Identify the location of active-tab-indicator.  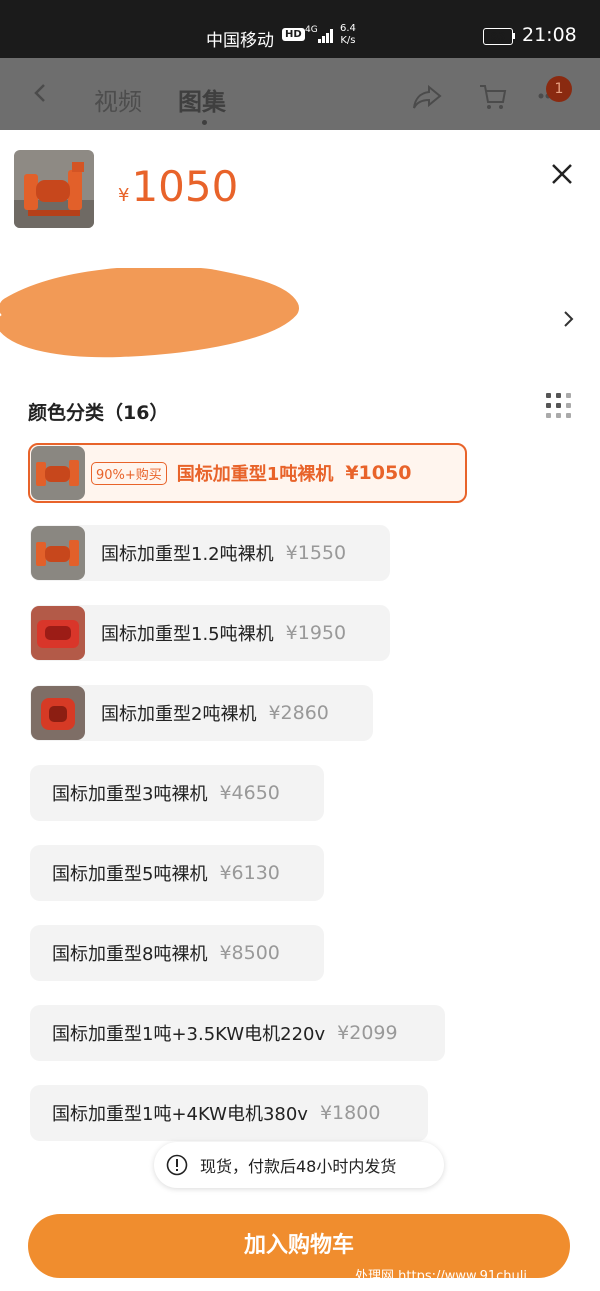
(204, 122).